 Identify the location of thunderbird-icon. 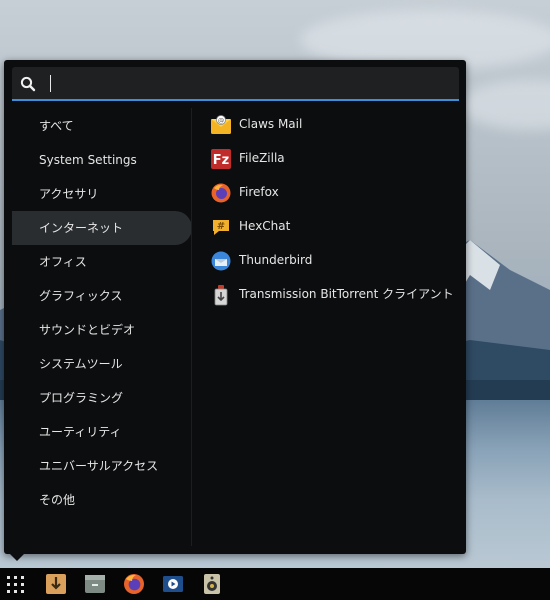
(221, 261).